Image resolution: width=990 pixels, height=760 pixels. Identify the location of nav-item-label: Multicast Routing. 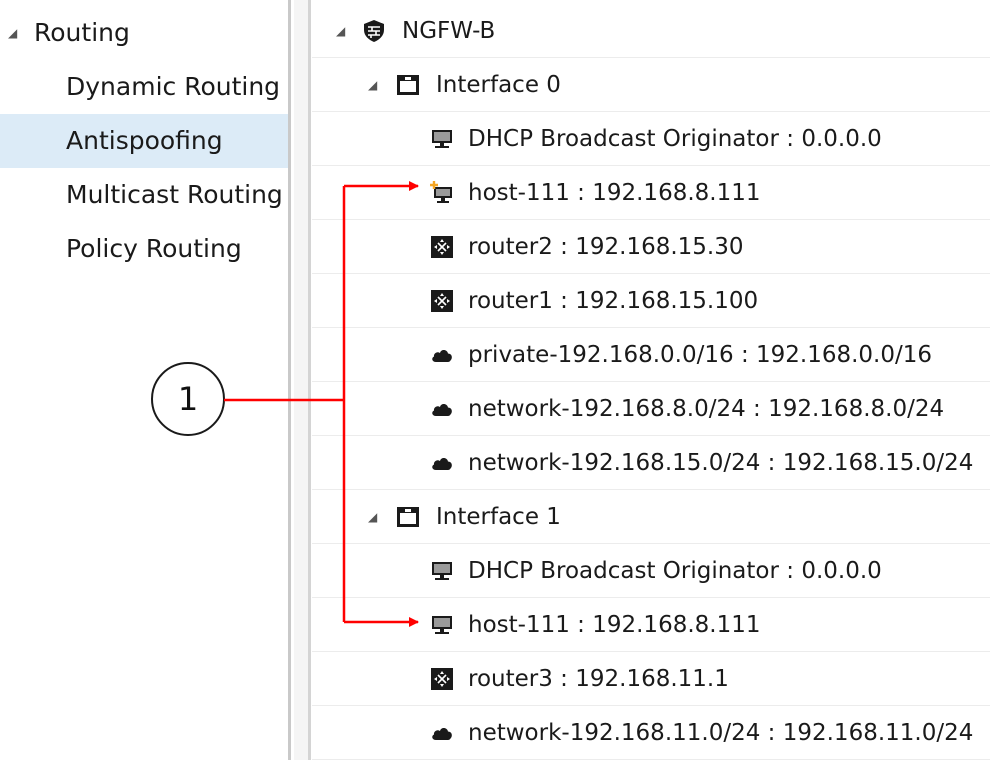
(174, 194).